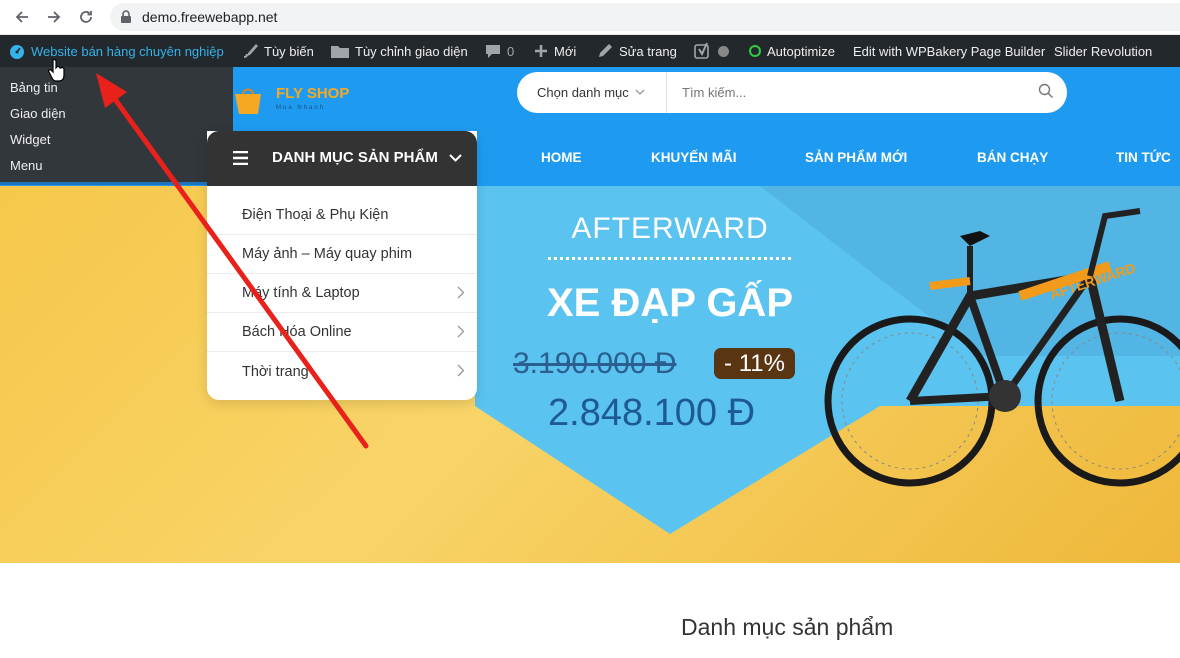  I want to click on comments-count: 0, so click(511, 51).